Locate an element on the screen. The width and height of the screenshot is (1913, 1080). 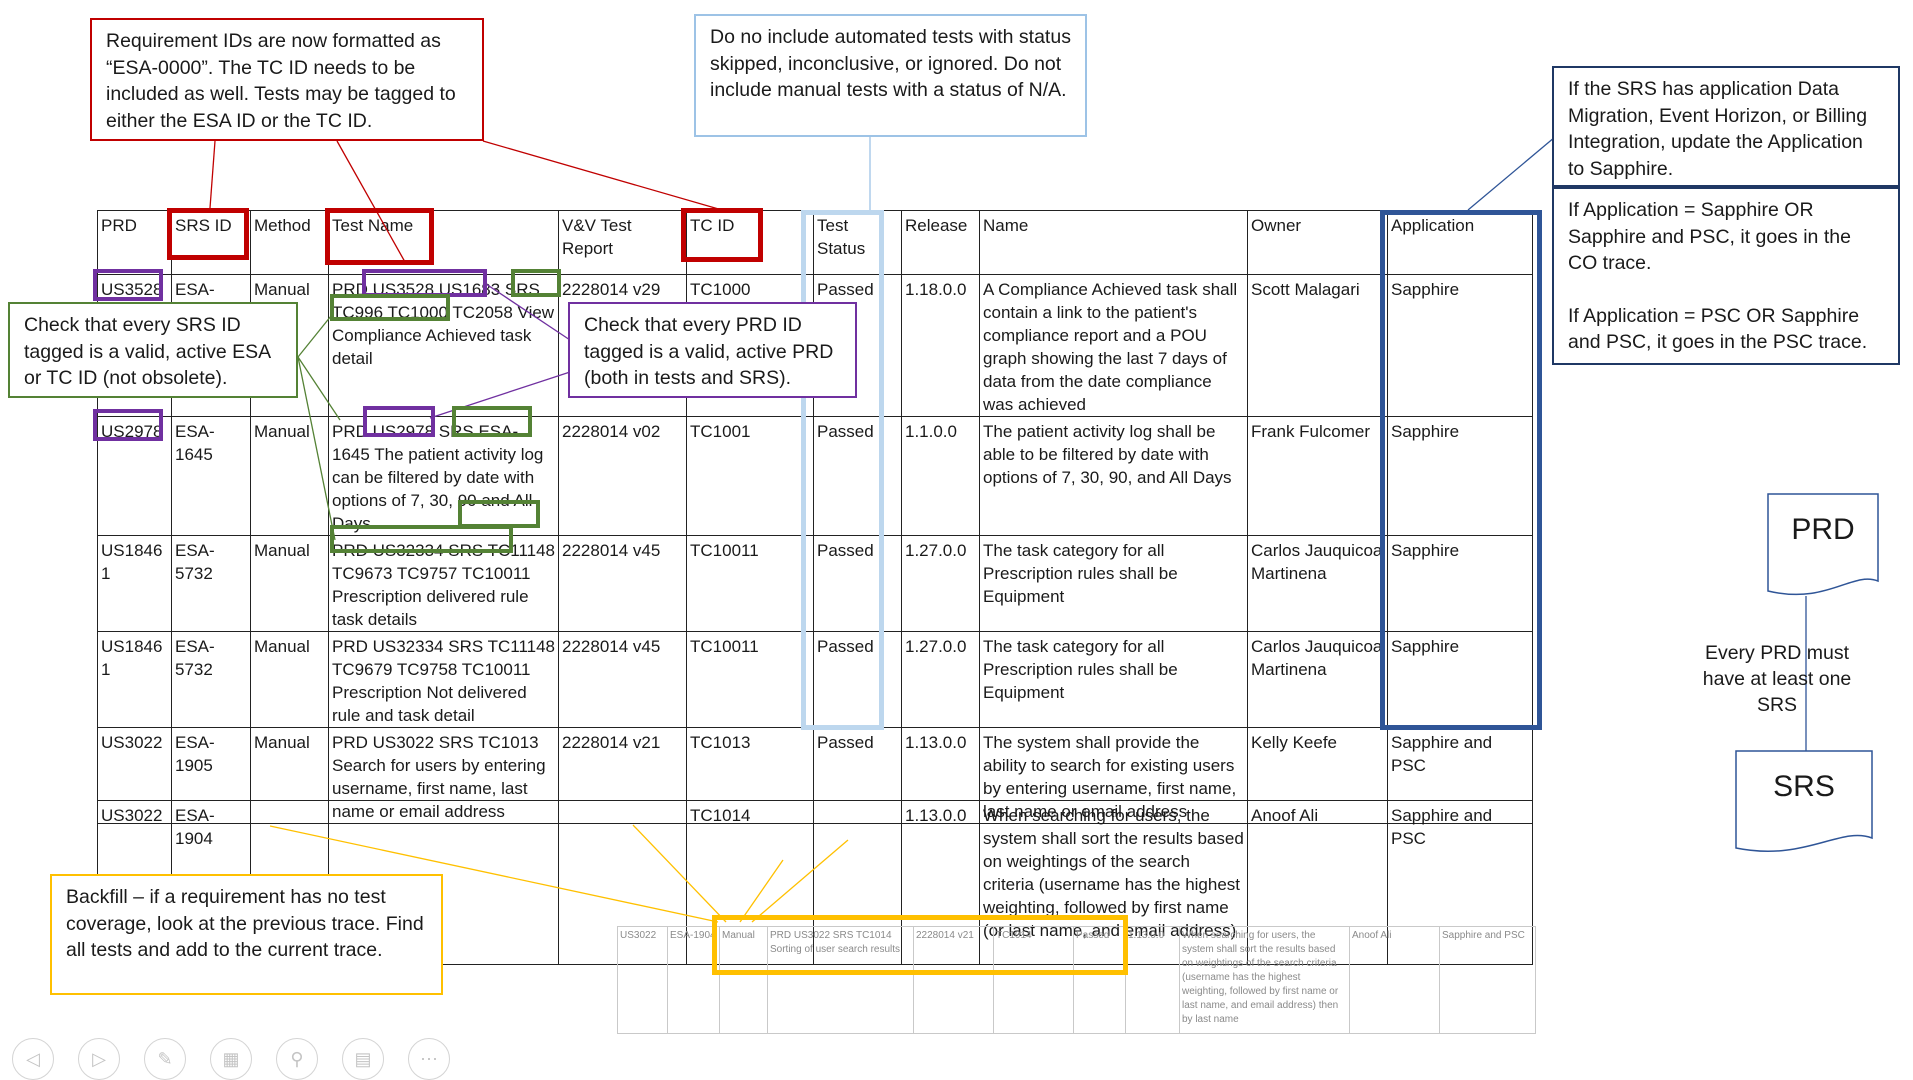
table-cell: Sapphire and PSC is located at coordinates (1487, 980).